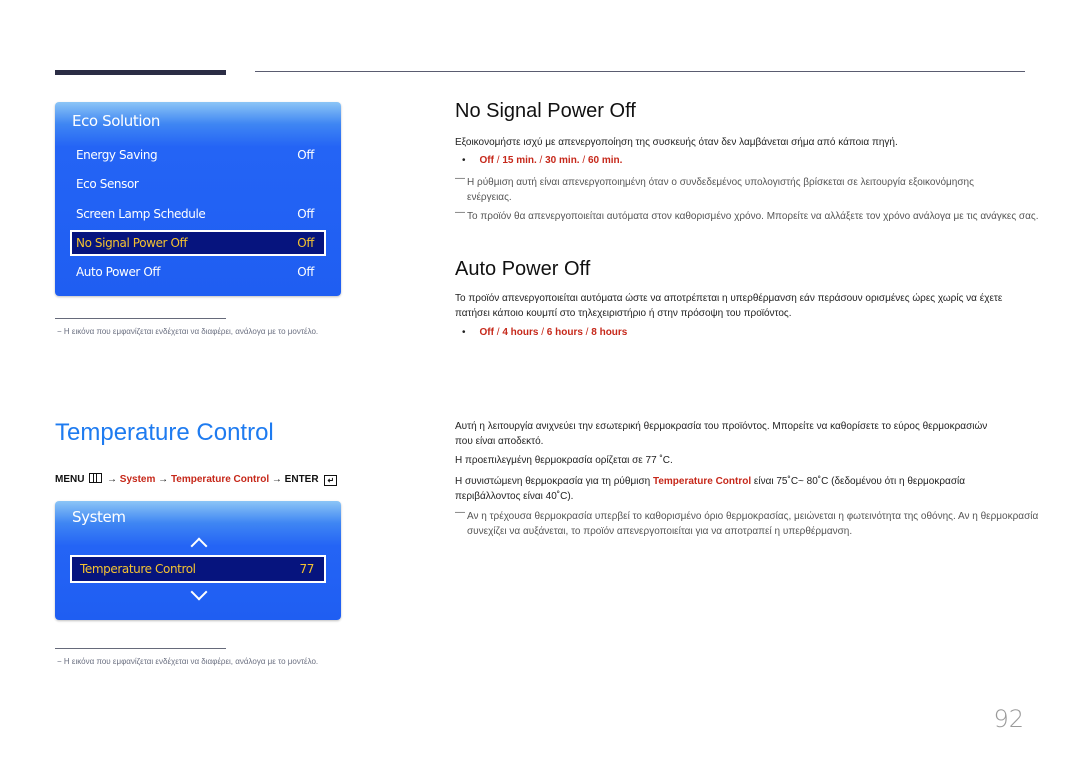 The width and height of the screenshot is (1080, 763). What do you see at coordinates (117, 155) in the screenshot?
I see `osd-item-label: Energy Saving` at bounding box center [117, 155].